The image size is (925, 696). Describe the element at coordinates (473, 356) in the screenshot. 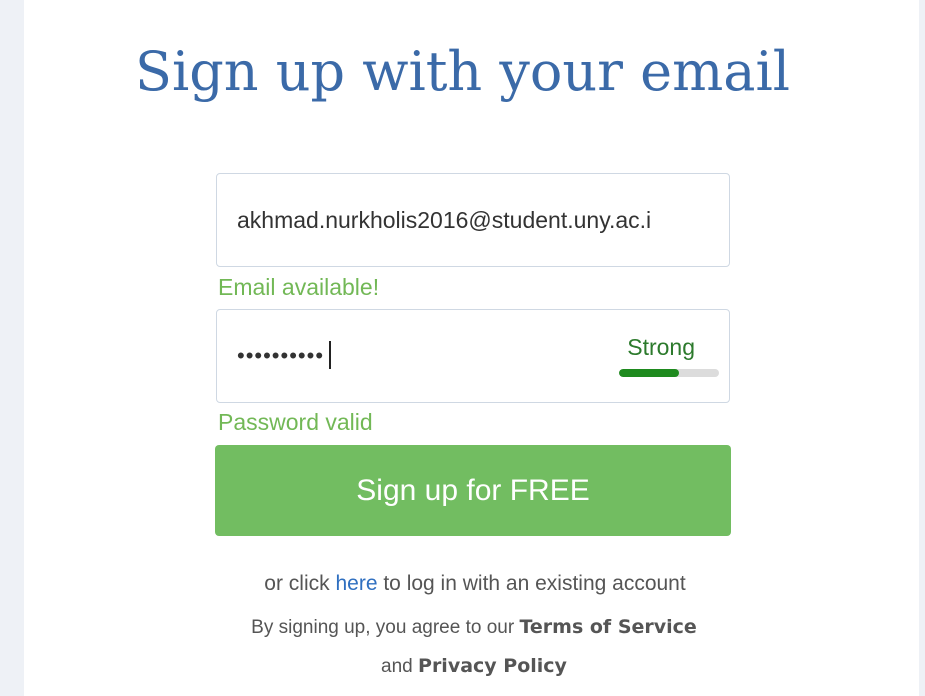

I see `password-field: Strong` at that location.